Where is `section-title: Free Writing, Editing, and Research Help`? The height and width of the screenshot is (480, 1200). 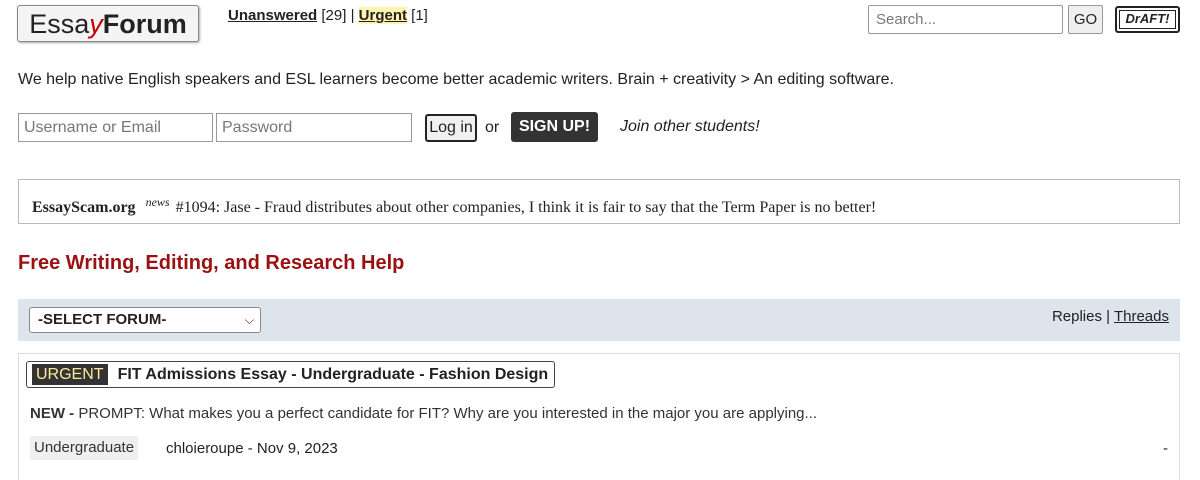 section-title: Free Writing, Editing, and Research Help is located at coordinates (211, 263).